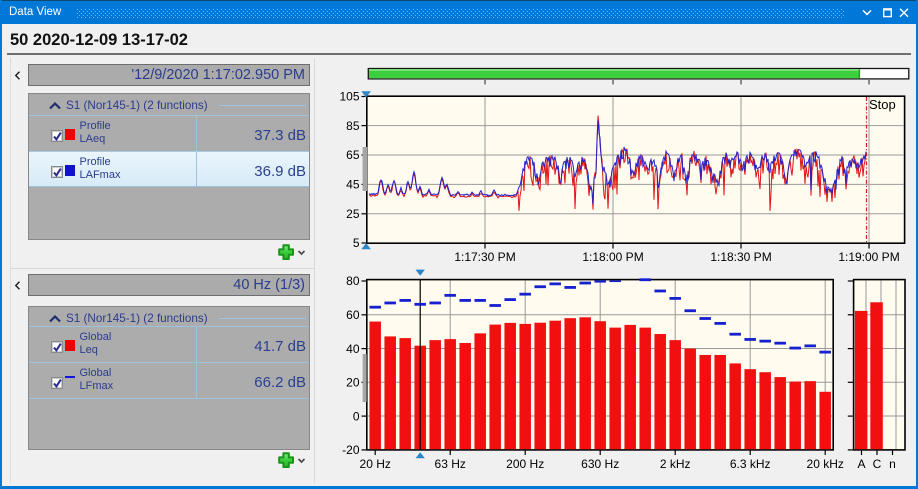 The width and height of the screenshot is (918, 489). What do you see at coordinates (353, 155) in the screenshot?
I see `svg-text: 65` at bounding box center [353, 155].